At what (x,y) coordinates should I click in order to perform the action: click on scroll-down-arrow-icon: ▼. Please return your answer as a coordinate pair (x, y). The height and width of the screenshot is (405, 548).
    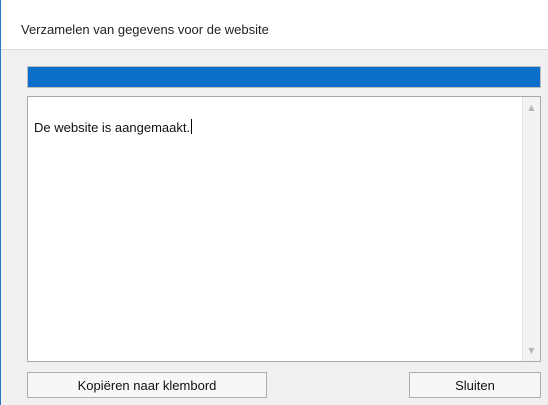
    Looking at the image, I should click on (531, 350).